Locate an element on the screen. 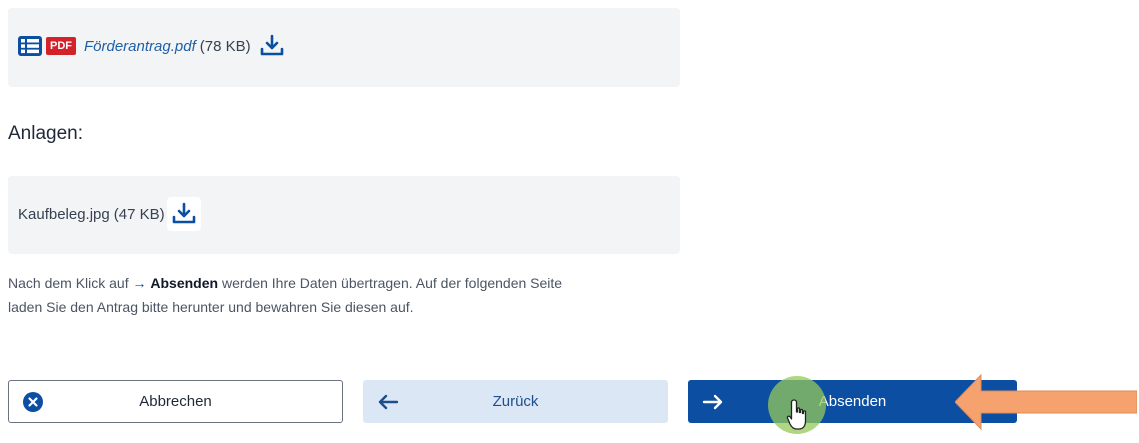 The width and height of the screenshot is (1139, 443). hand-cursor-icon is located at coordinates (796, 414).